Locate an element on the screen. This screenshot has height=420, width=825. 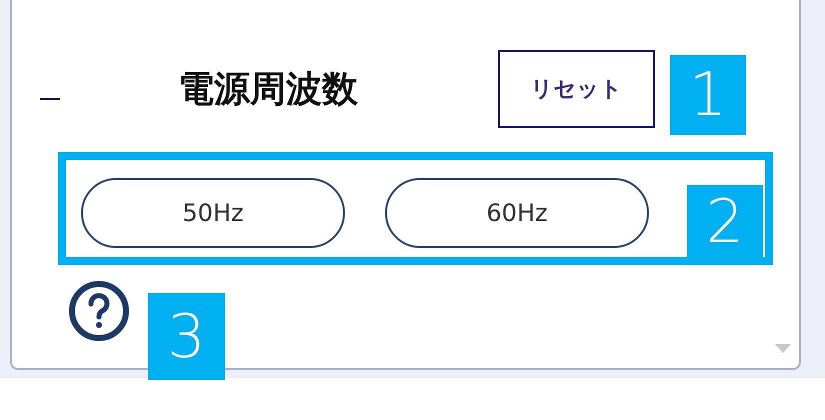
callout-number: 1 is located at coordinates (708, 95).